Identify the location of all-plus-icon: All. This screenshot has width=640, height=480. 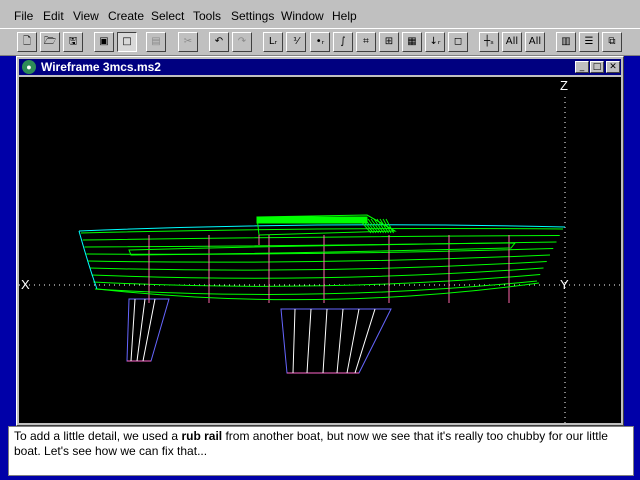
(512, 41).